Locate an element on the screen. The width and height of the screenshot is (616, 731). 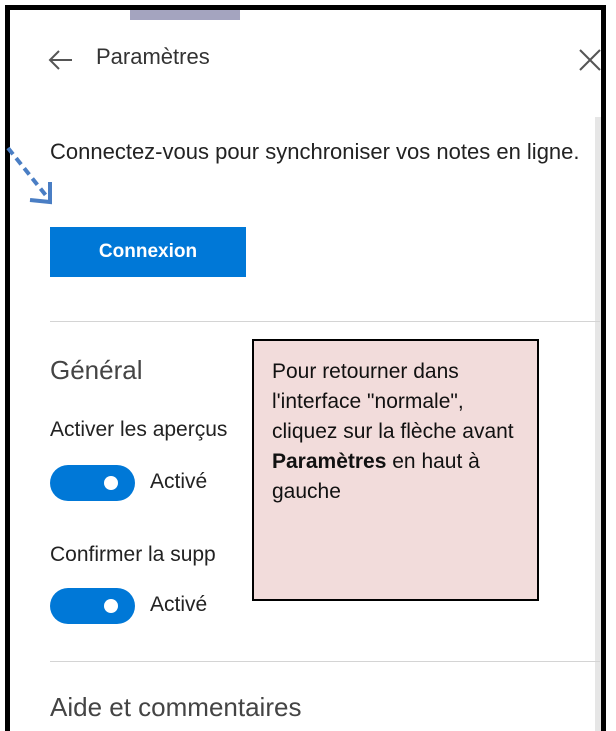
section-heading-help: Aide et commentaires is located at coordinates (176, 707).